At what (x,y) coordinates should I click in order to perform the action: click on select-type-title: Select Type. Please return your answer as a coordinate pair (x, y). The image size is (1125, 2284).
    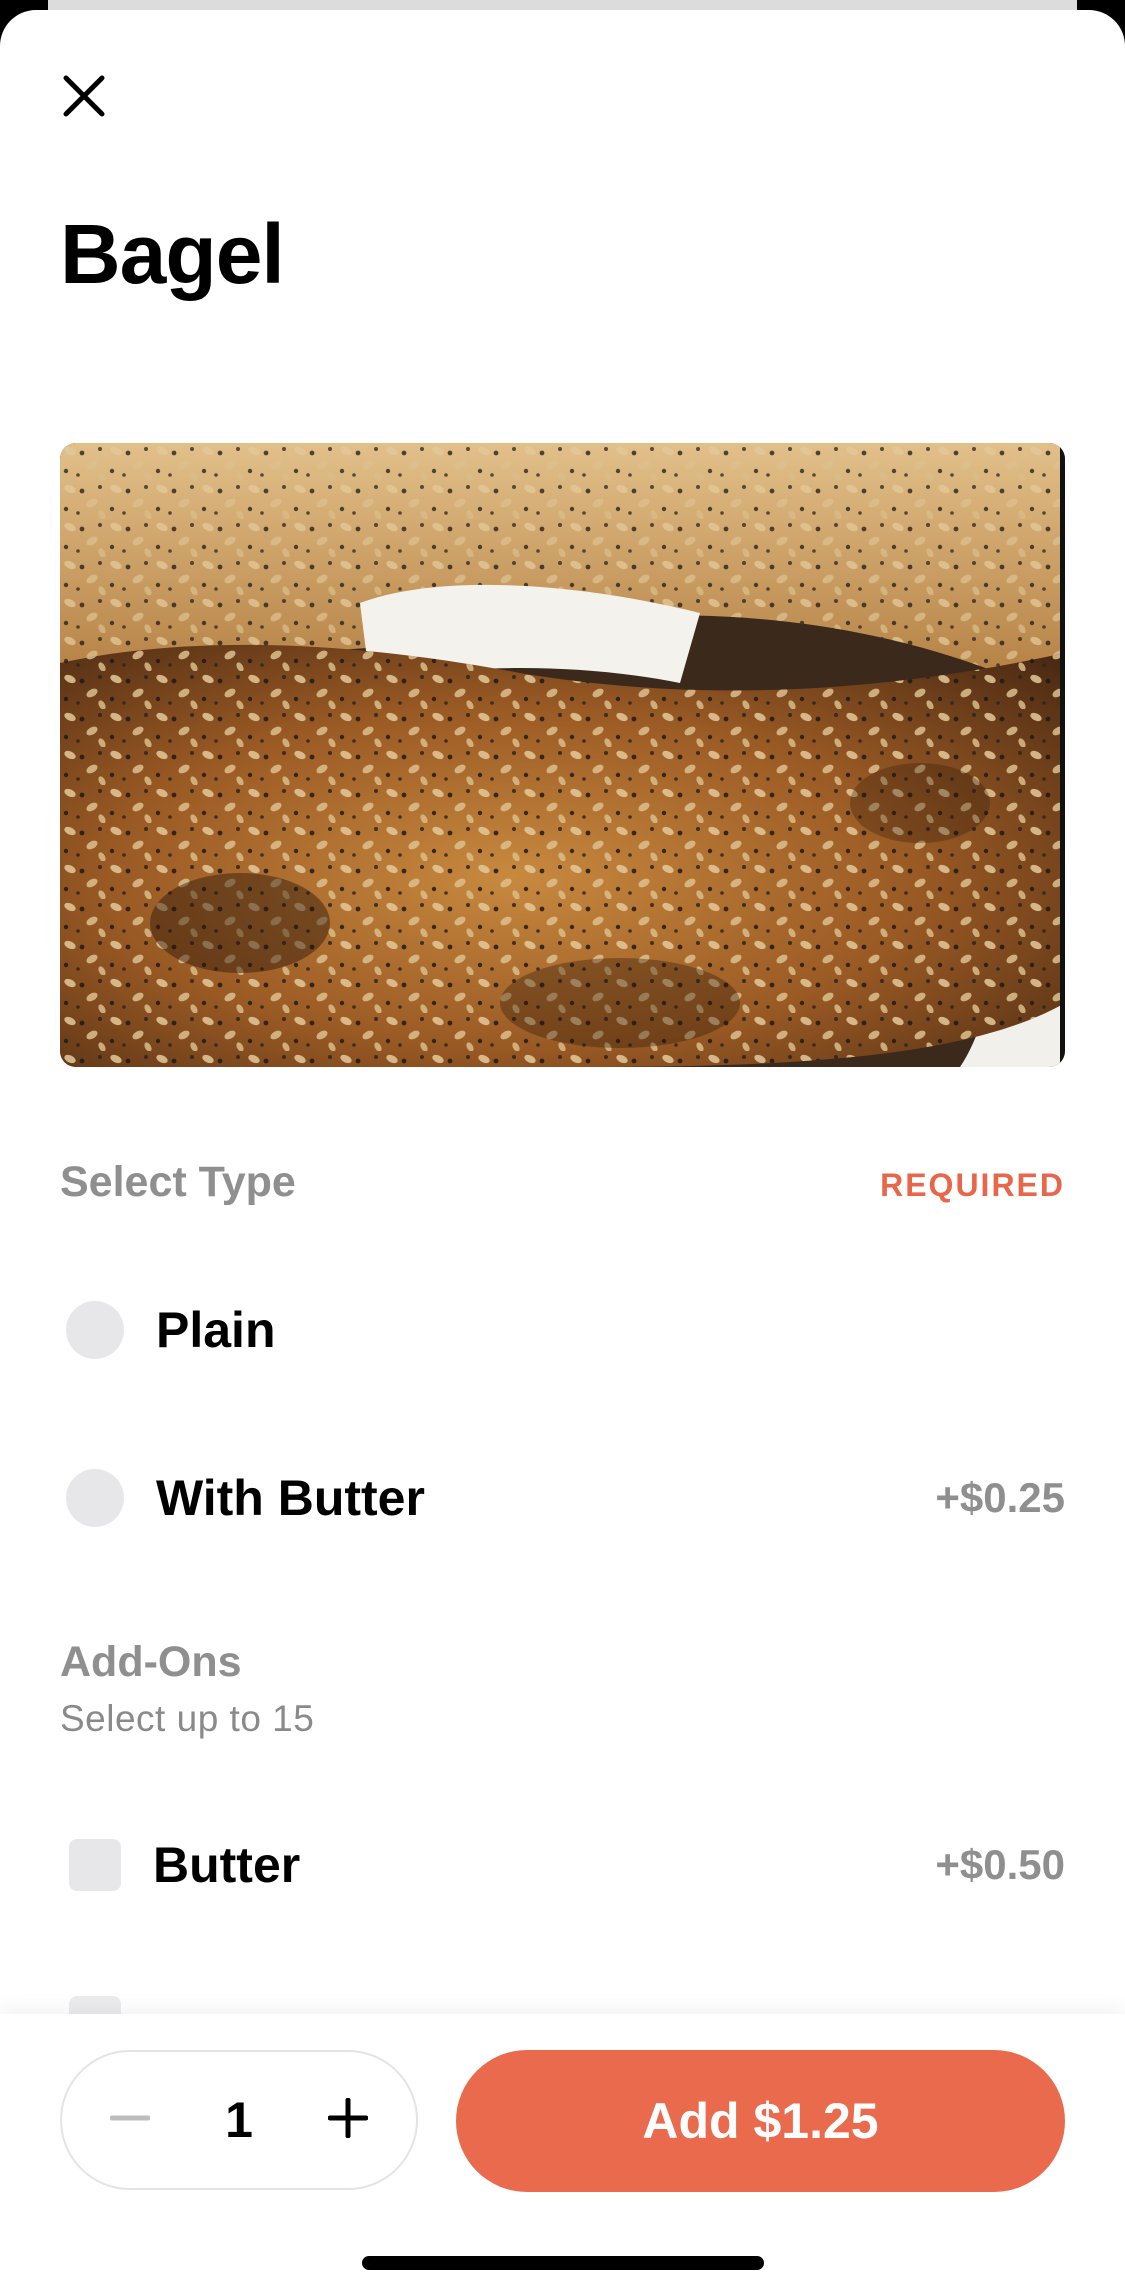
    Looking at the image, I should click on (178, 1182).